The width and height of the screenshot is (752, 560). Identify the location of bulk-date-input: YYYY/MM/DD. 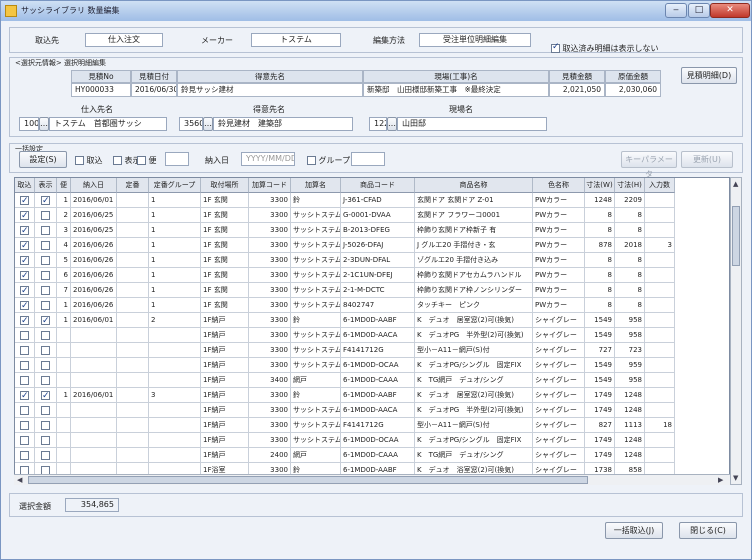
(268, 159).